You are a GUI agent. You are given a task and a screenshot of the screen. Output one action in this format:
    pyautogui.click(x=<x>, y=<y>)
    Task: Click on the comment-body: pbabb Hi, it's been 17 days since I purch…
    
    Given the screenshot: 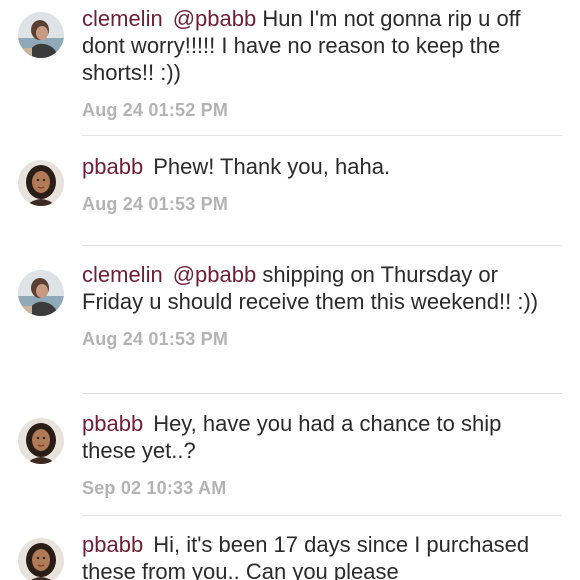 What is the action you would take?
    pyautogui.click(x=317, y=555)
    